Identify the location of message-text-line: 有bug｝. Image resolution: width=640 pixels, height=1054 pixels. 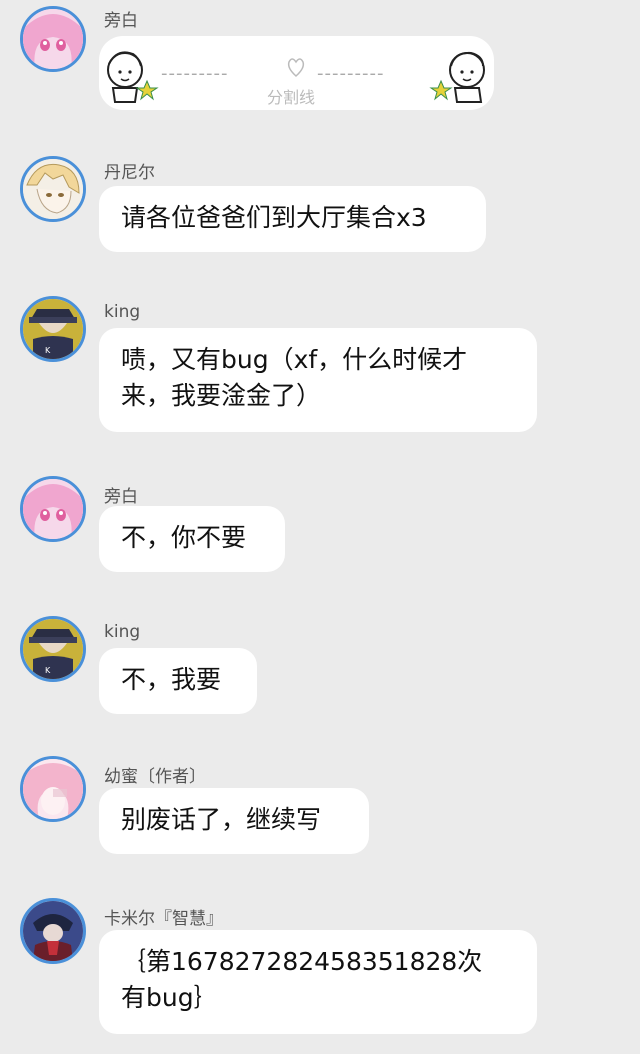
(170, 997).